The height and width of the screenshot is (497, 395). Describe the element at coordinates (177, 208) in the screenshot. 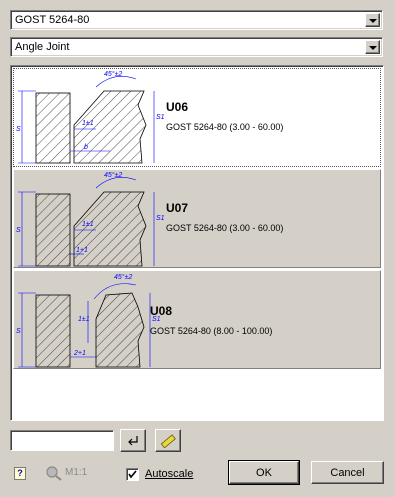

I see `joint-code: U07` at that location.